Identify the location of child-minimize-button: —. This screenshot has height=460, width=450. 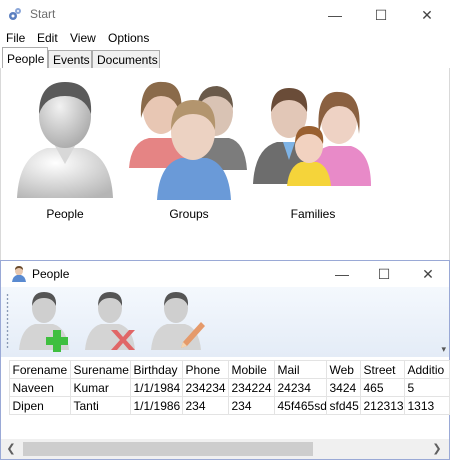
(342, 274).